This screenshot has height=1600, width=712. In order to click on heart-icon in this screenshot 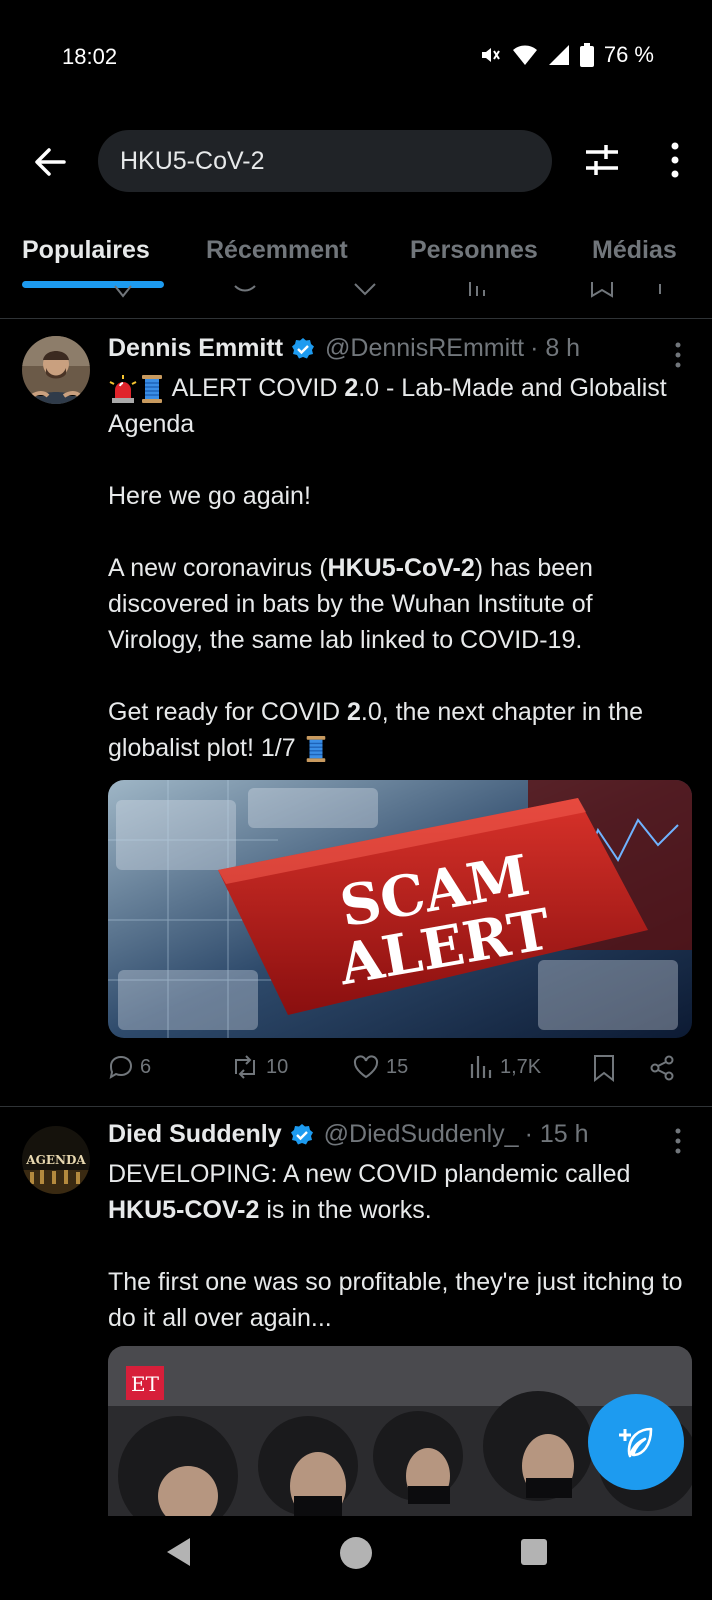, I will do `click(366, 1067)`.